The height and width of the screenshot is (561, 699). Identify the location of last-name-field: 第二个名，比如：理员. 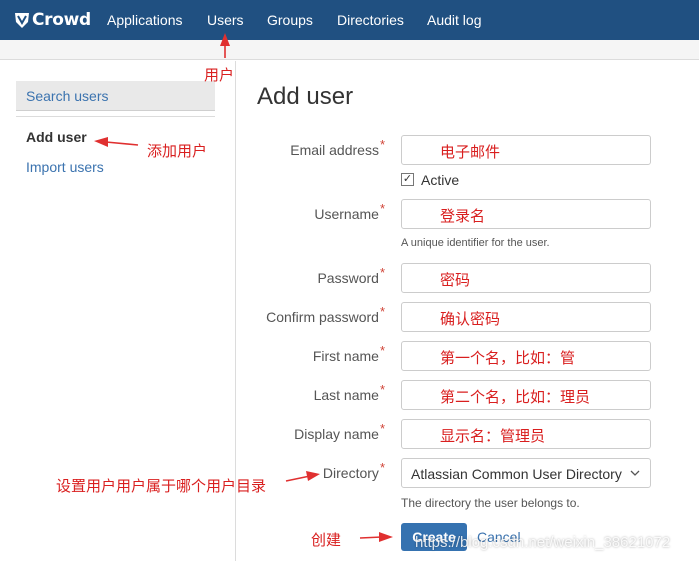
(526, 395).